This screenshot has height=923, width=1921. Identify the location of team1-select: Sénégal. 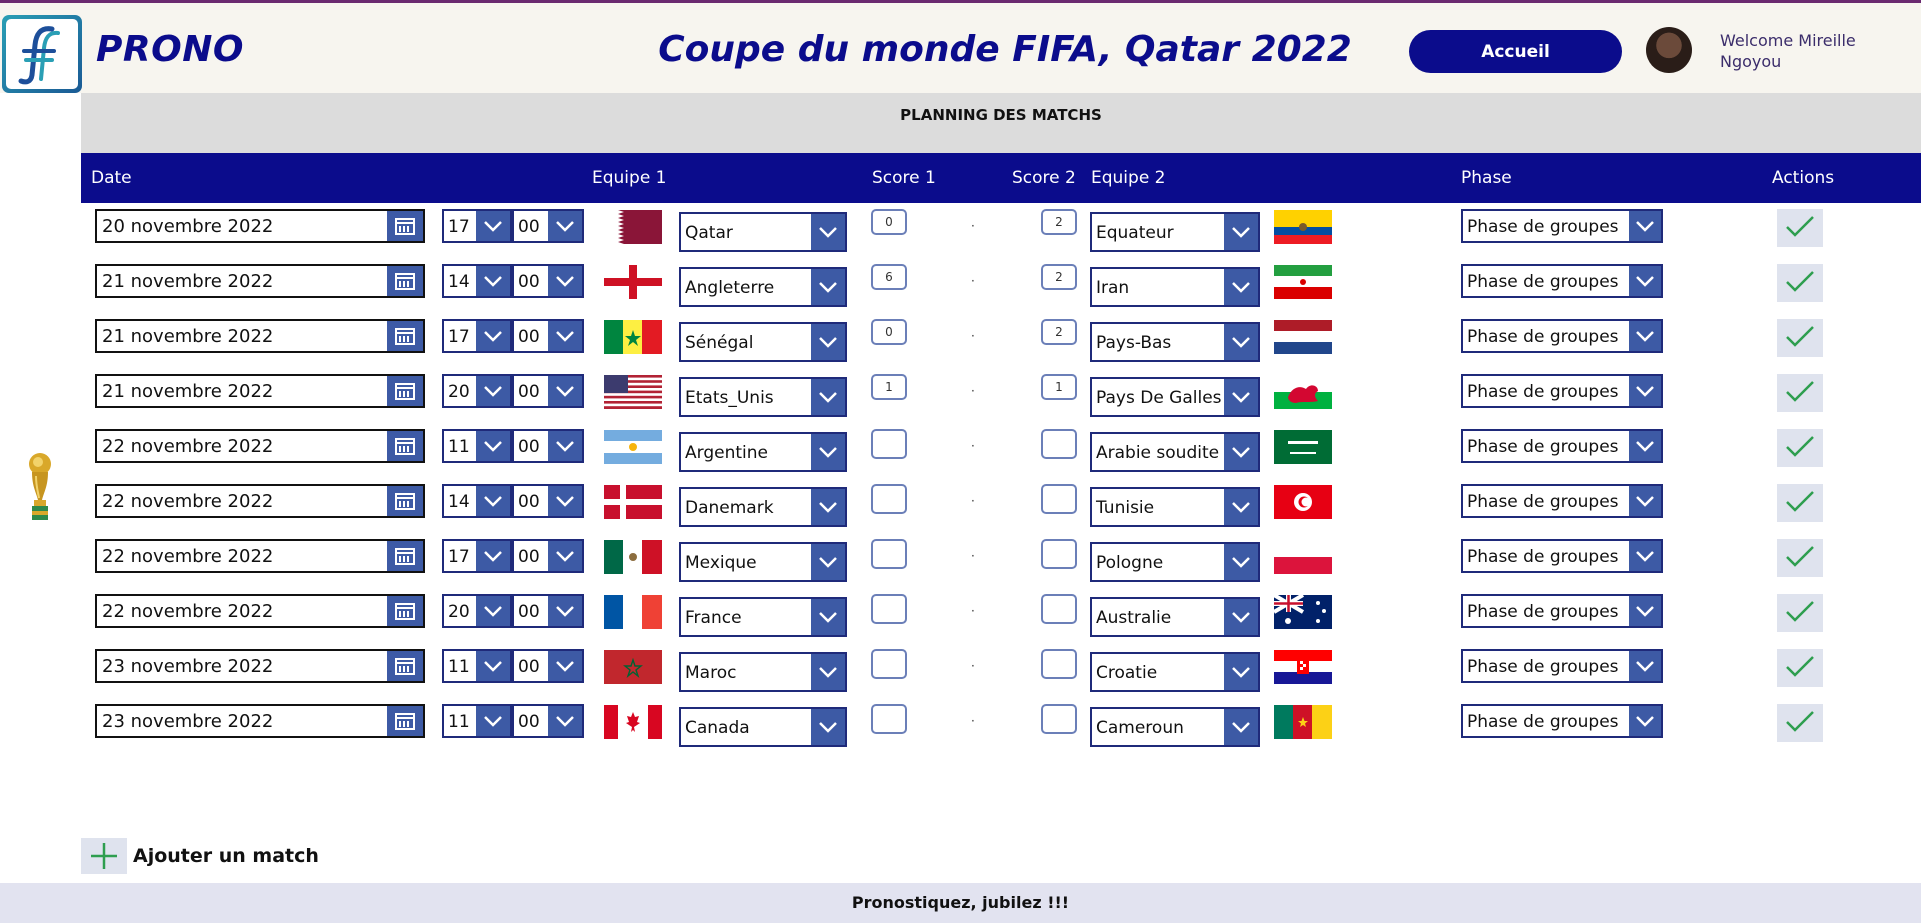
(763, 342).